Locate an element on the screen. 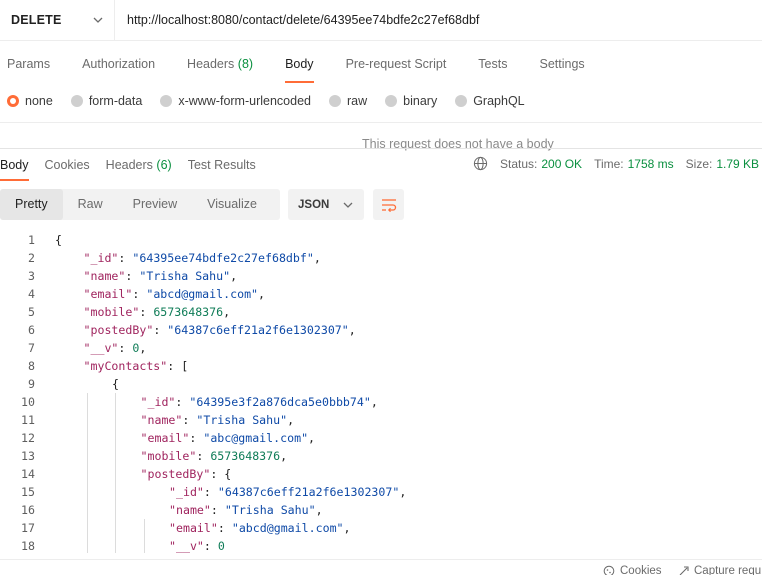  code-text: "_id": "64387c6eff21a2f6e1302307", is located at coordinates (287, 492).